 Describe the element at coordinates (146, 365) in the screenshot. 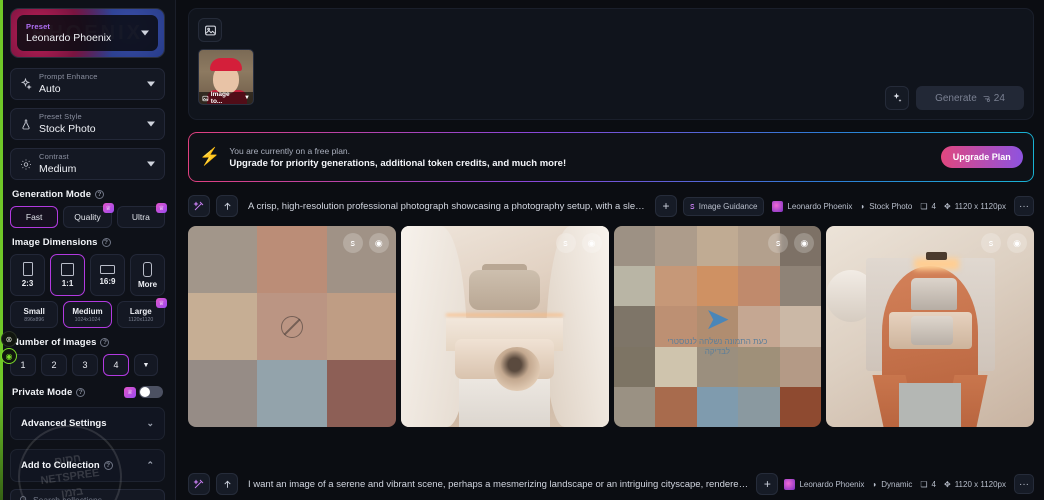

I see `image-count-dropdown: ▼` at that location.